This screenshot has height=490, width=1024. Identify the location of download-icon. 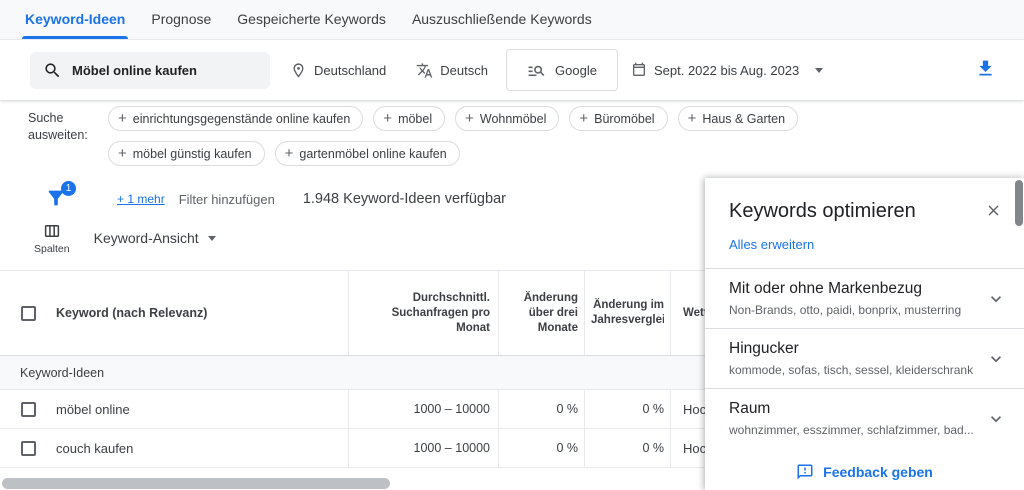
(985, 68).